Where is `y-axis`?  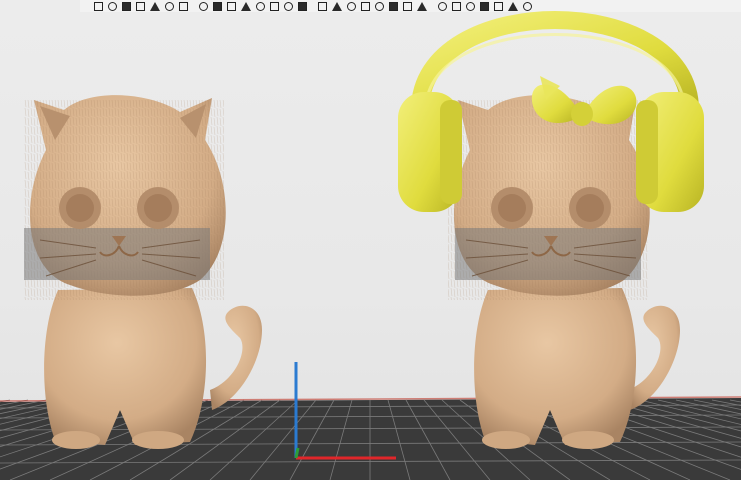
y-axis is located at coordinates (297, 453).